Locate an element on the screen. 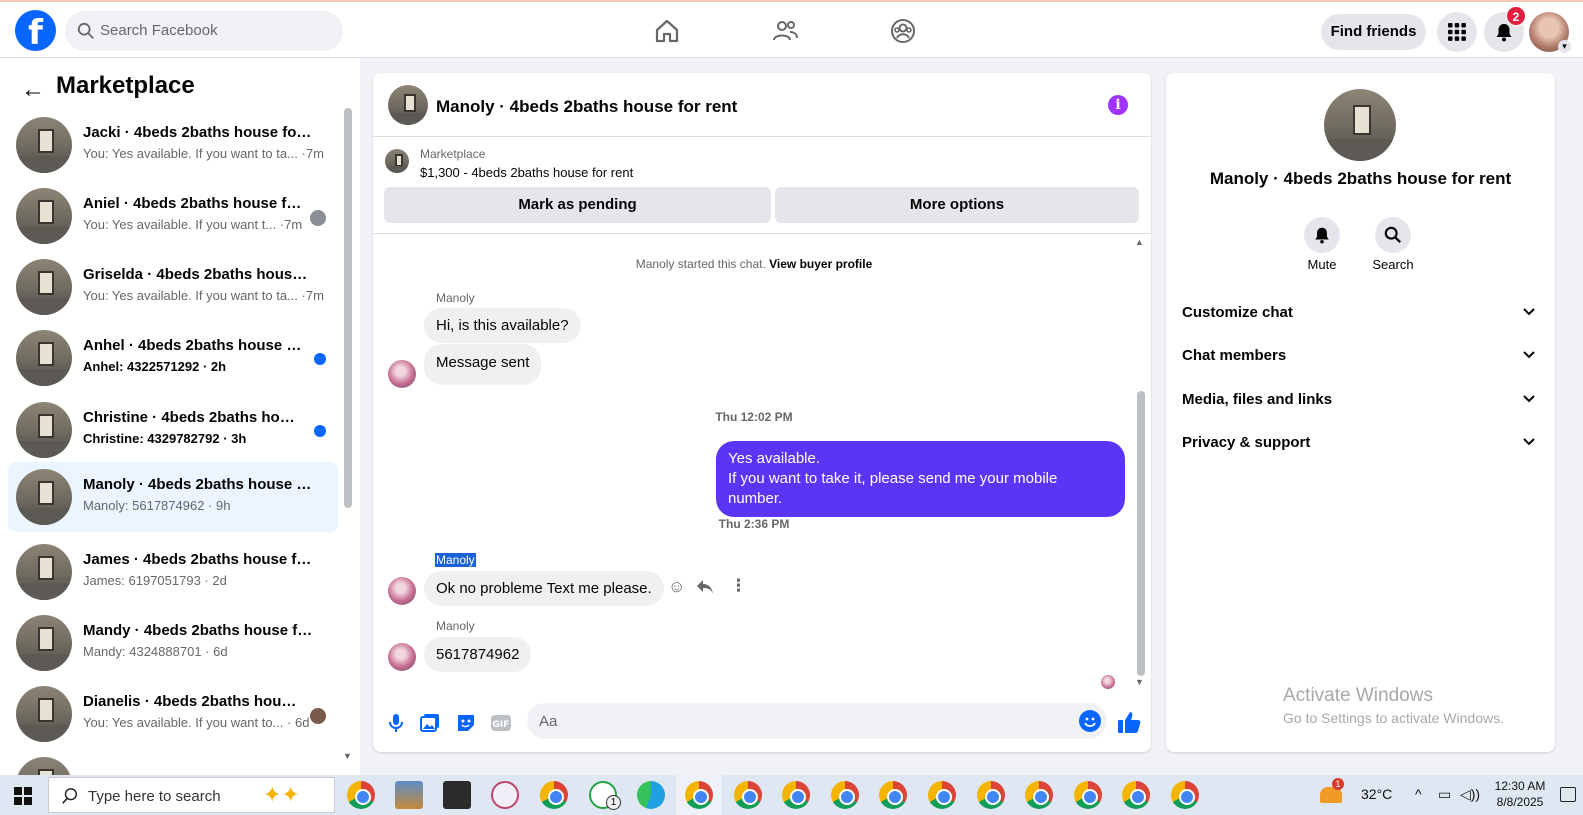  chat-scrollbar is located at coordinates (1141, 533).